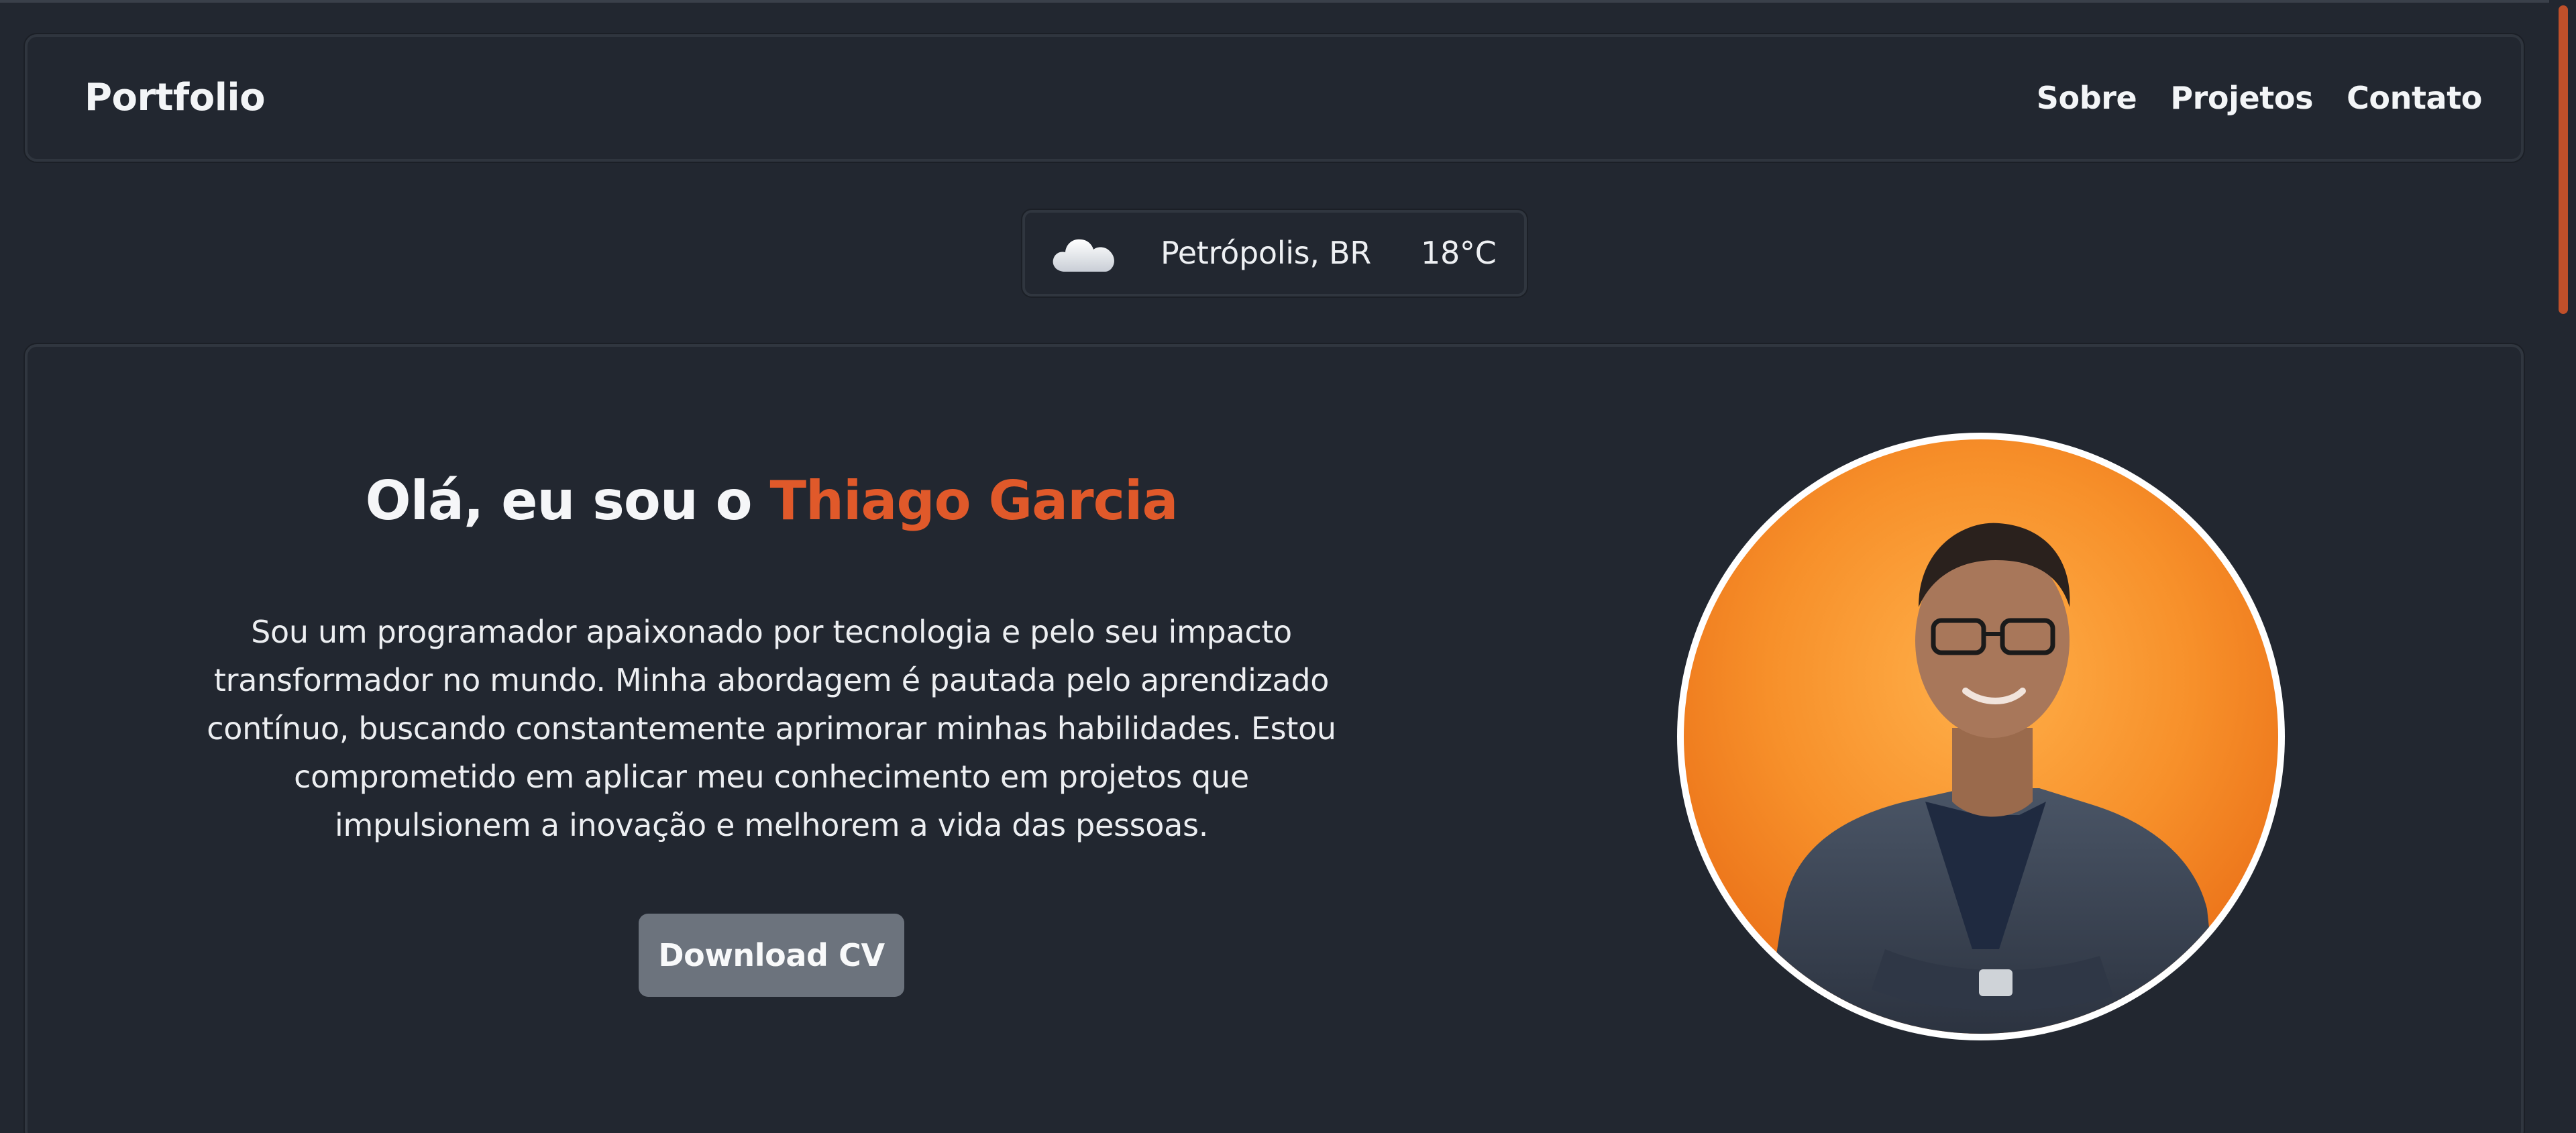 The height and width of the screenshot is (1133, 2576). I want to click on weather-temperature: 18°C, so click(1459, 253).